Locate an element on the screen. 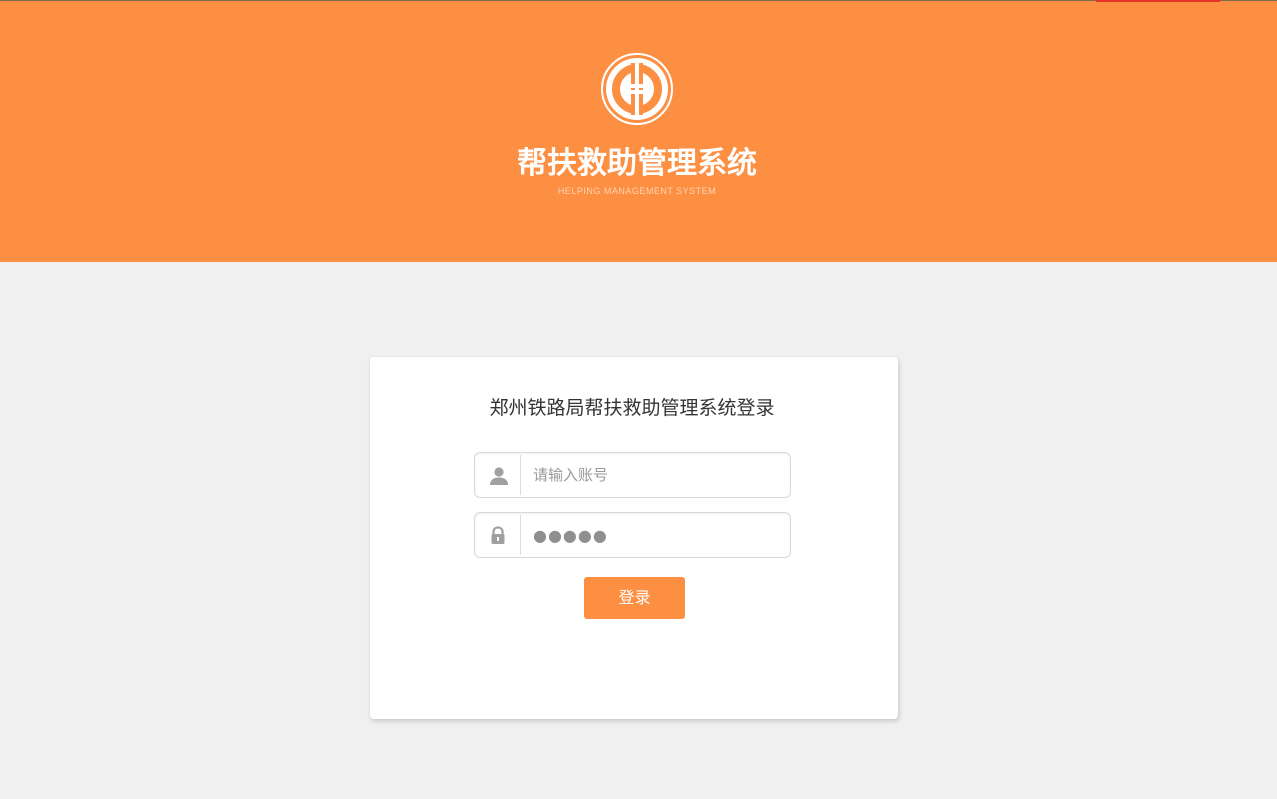 The image size is (1277, 799). username-icon-box is located at coordinates (498, 475).